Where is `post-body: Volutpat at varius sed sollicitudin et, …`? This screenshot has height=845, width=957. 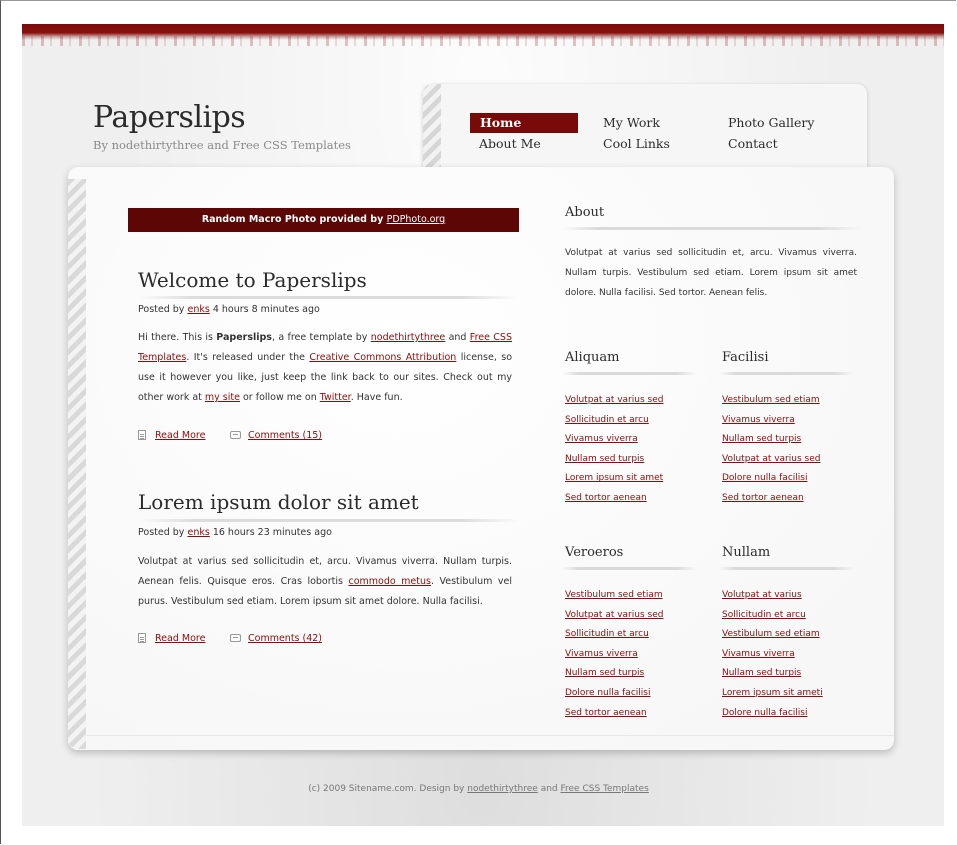 post-body: Volutpat at varius sed sollicitudin et, … is located at coordinates (325, 582).